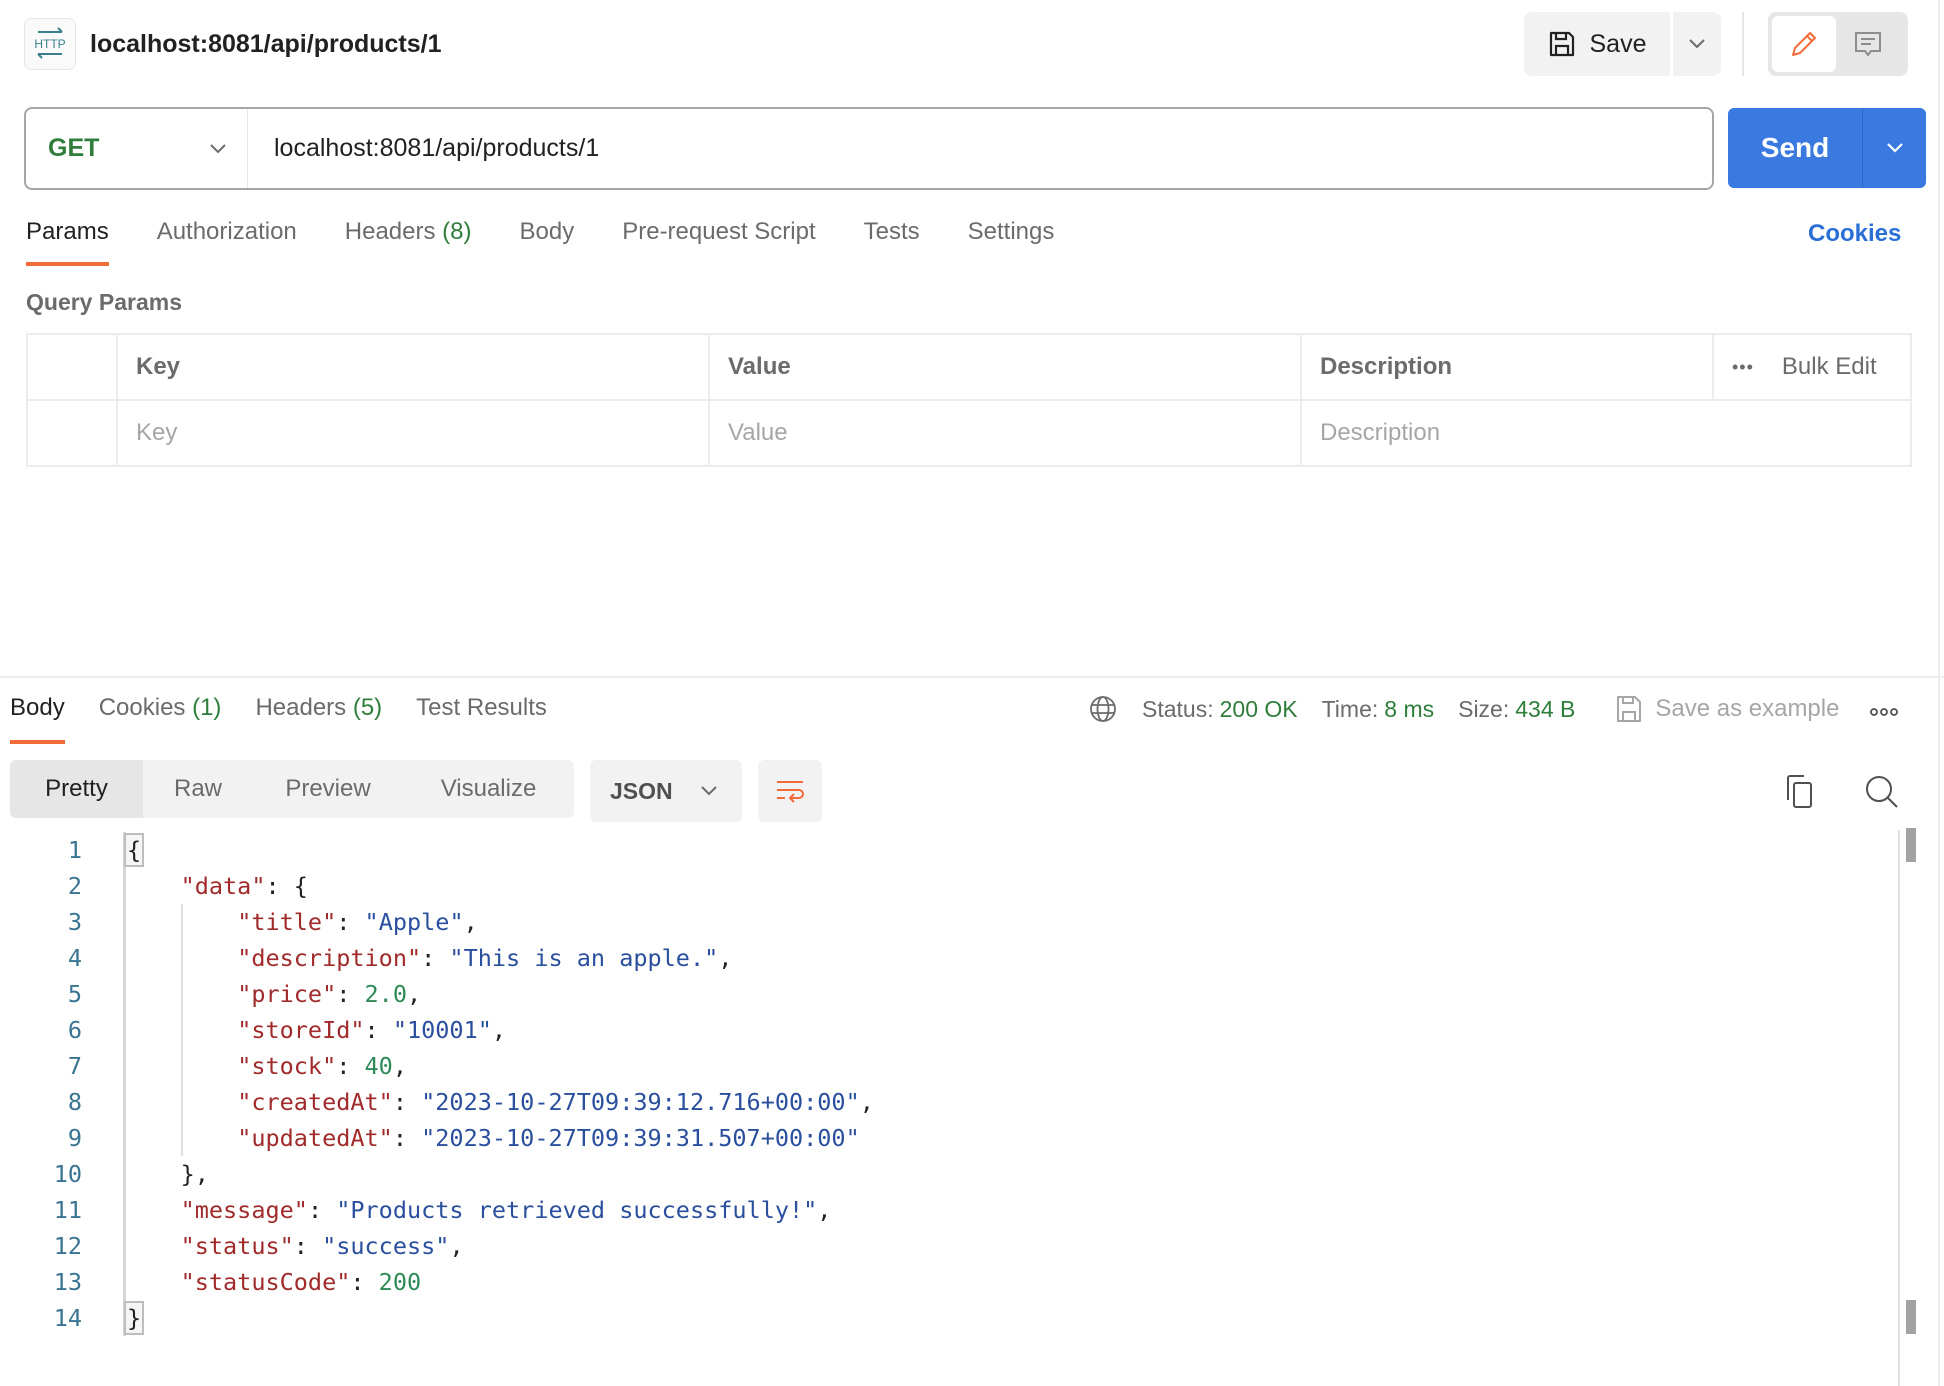  What do you see at coordinates (74, 994) in the screenshot?
I see `line-number: 5` at bounding box center [74, 994].